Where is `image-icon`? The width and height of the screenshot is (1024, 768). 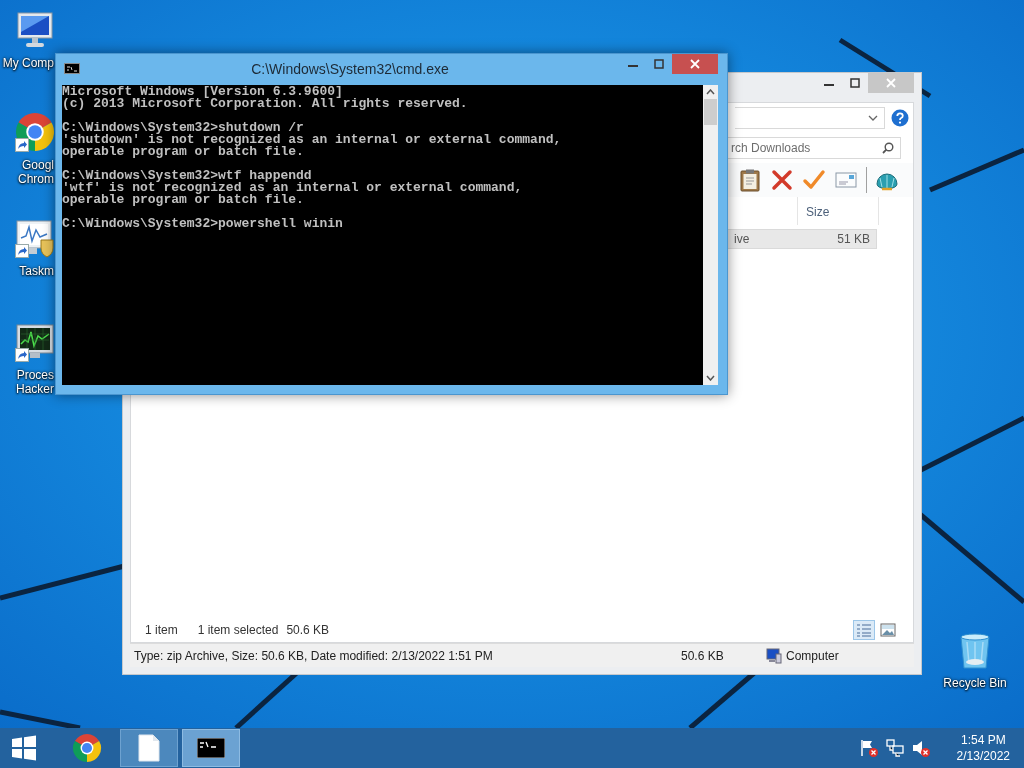
image-icon is located at coordinates (888, 630).